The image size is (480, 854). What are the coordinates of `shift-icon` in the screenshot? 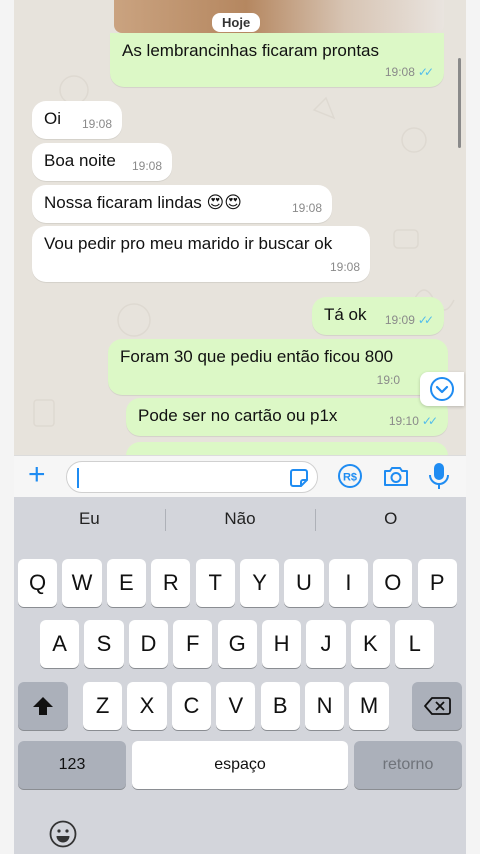 It's located at (43, 706).